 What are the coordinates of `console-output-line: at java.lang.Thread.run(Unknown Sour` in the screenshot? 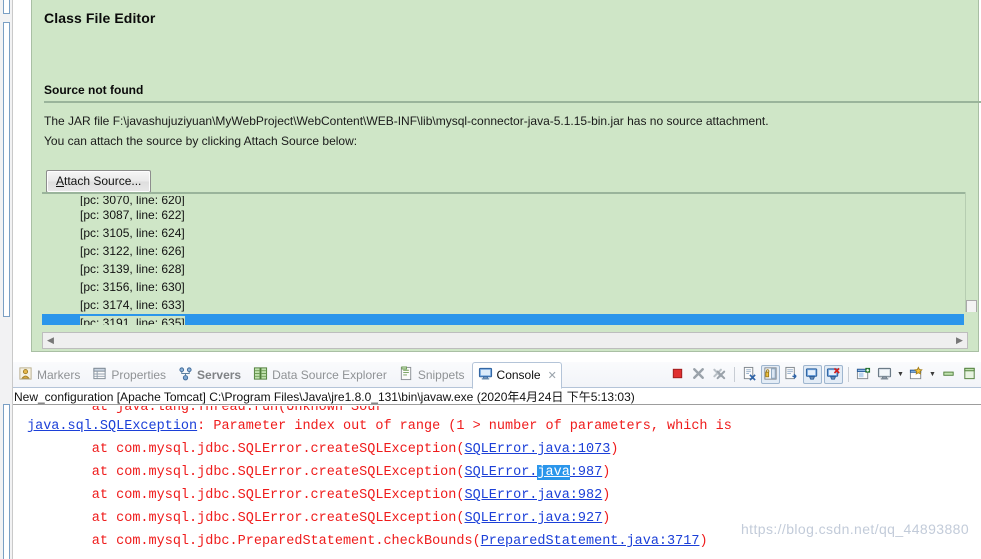 It's located at (205, 410).